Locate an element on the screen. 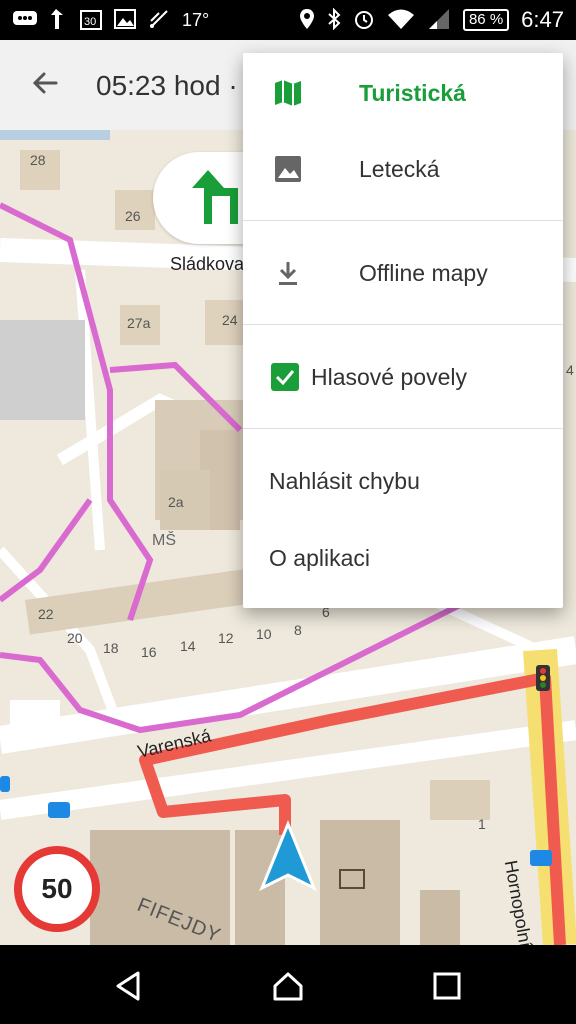 The height and width of the screenshot is (1024, 576). image-icon is located at coordinates (288, 169).